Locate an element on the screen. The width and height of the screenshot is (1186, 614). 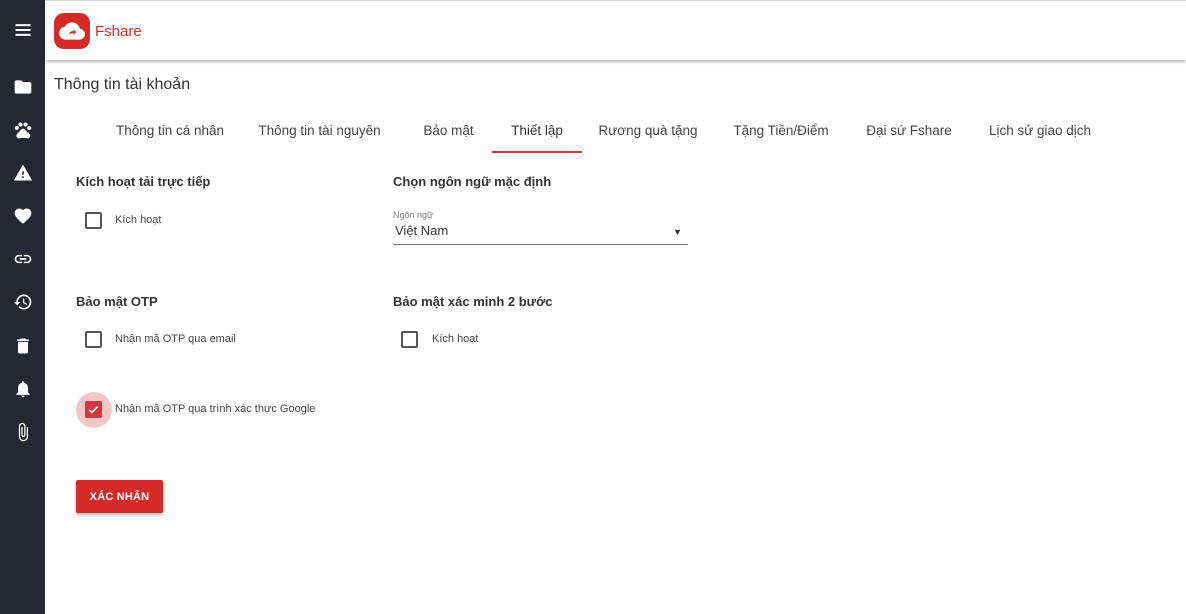
language-value: Việt Nam is located at coordinates (422, 230).